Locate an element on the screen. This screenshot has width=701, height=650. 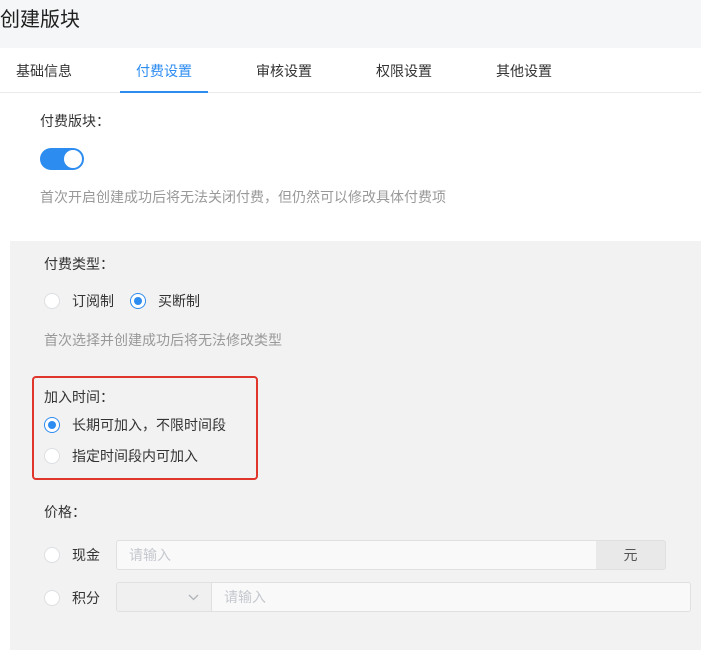
cash-unit-addon: 元 is located at coordinates (631, 555).